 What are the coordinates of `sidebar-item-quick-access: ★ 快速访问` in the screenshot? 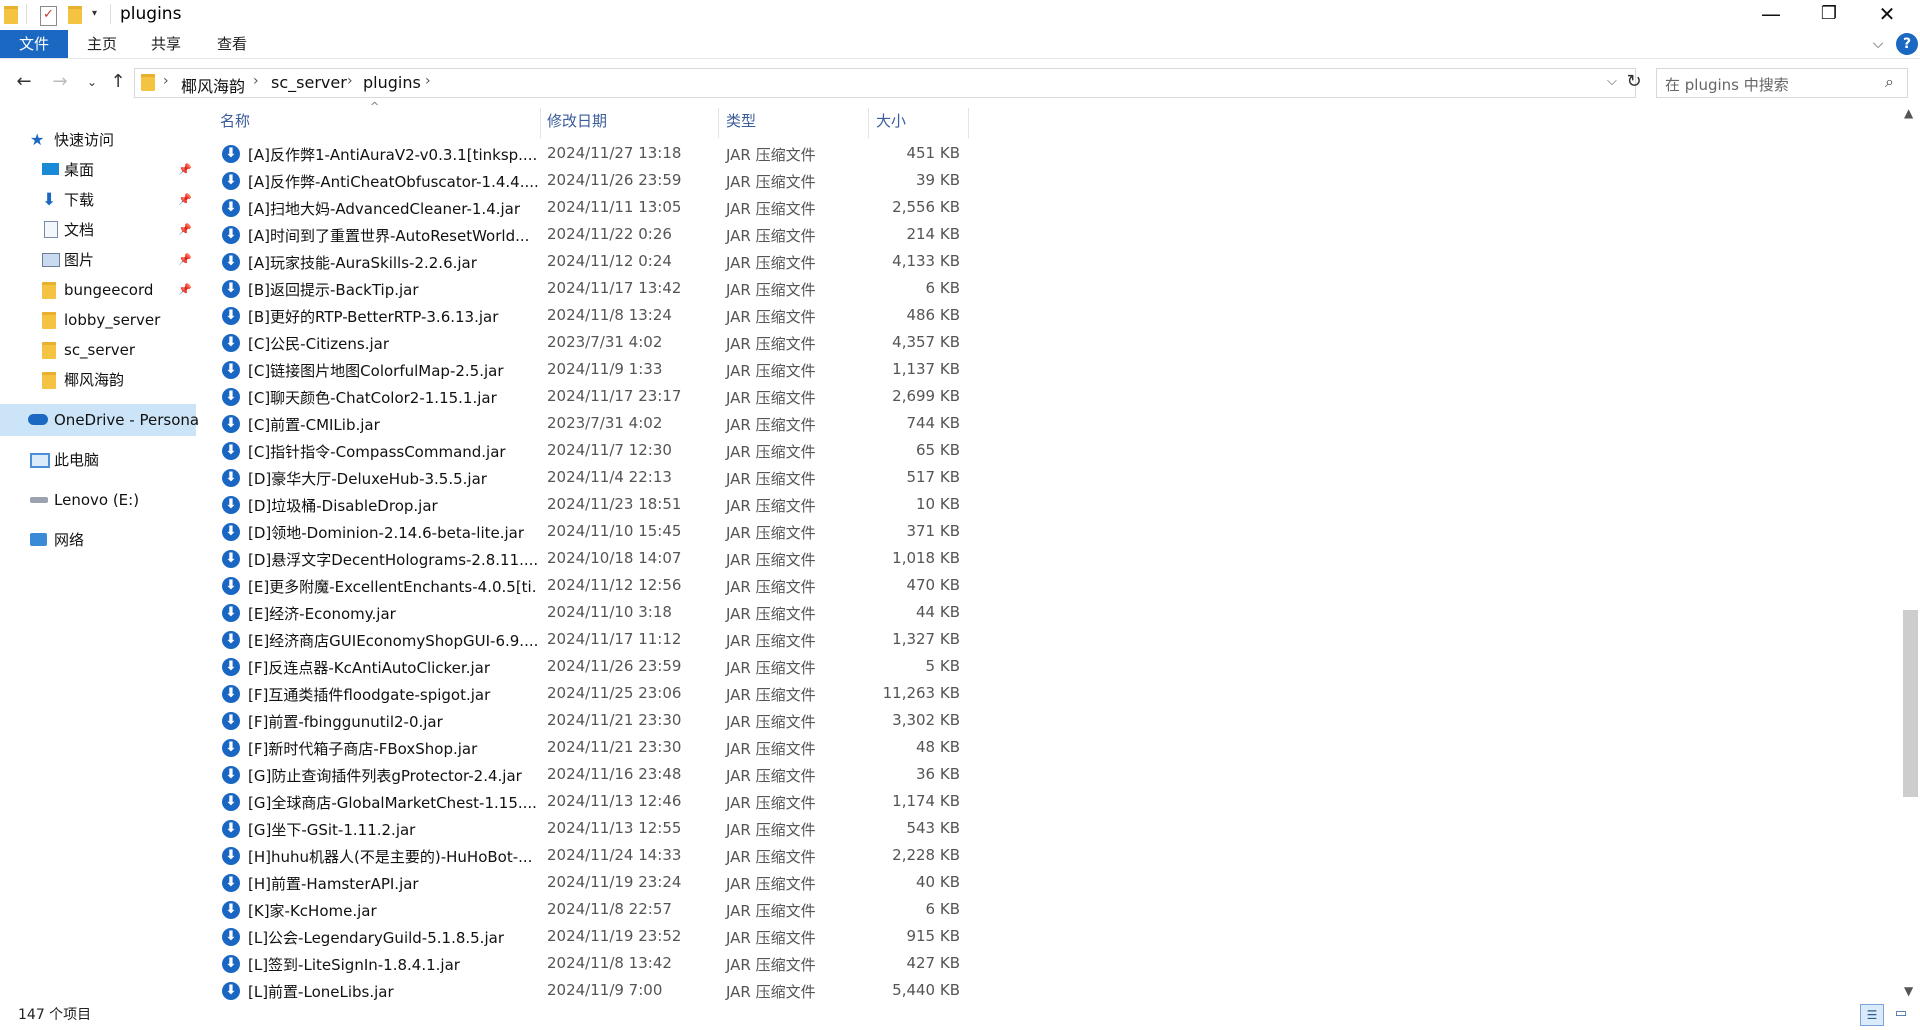 It's located at (98, 140).